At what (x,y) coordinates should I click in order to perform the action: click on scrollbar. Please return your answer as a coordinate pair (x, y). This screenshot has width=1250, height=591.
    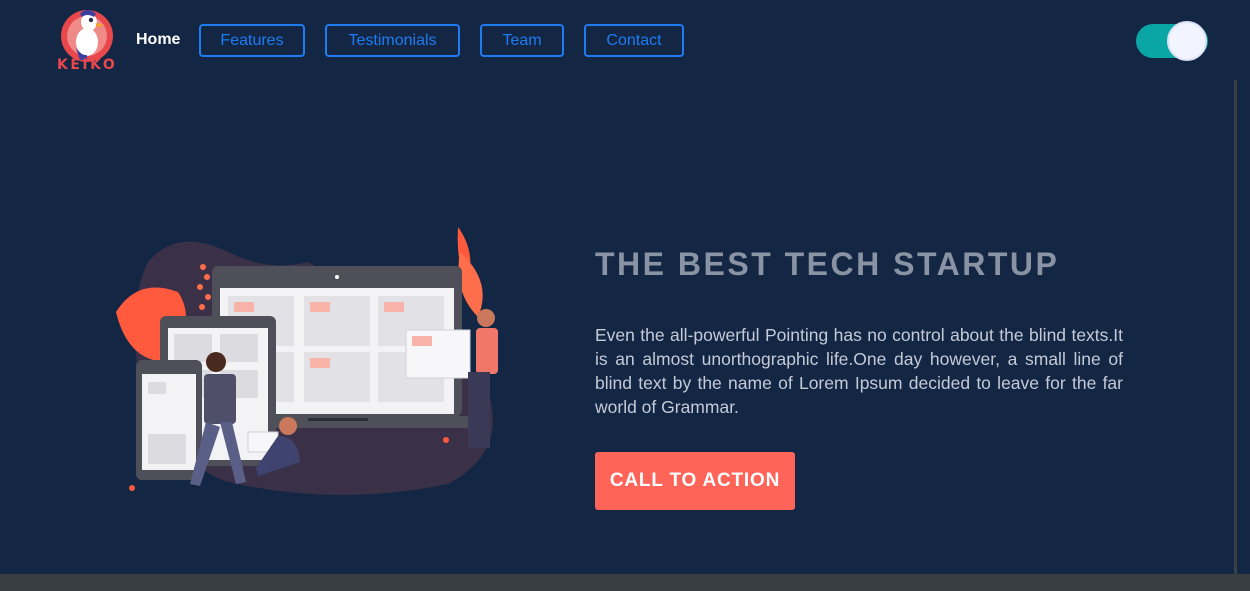
    Looking at the image, I should click on (1242, 327).